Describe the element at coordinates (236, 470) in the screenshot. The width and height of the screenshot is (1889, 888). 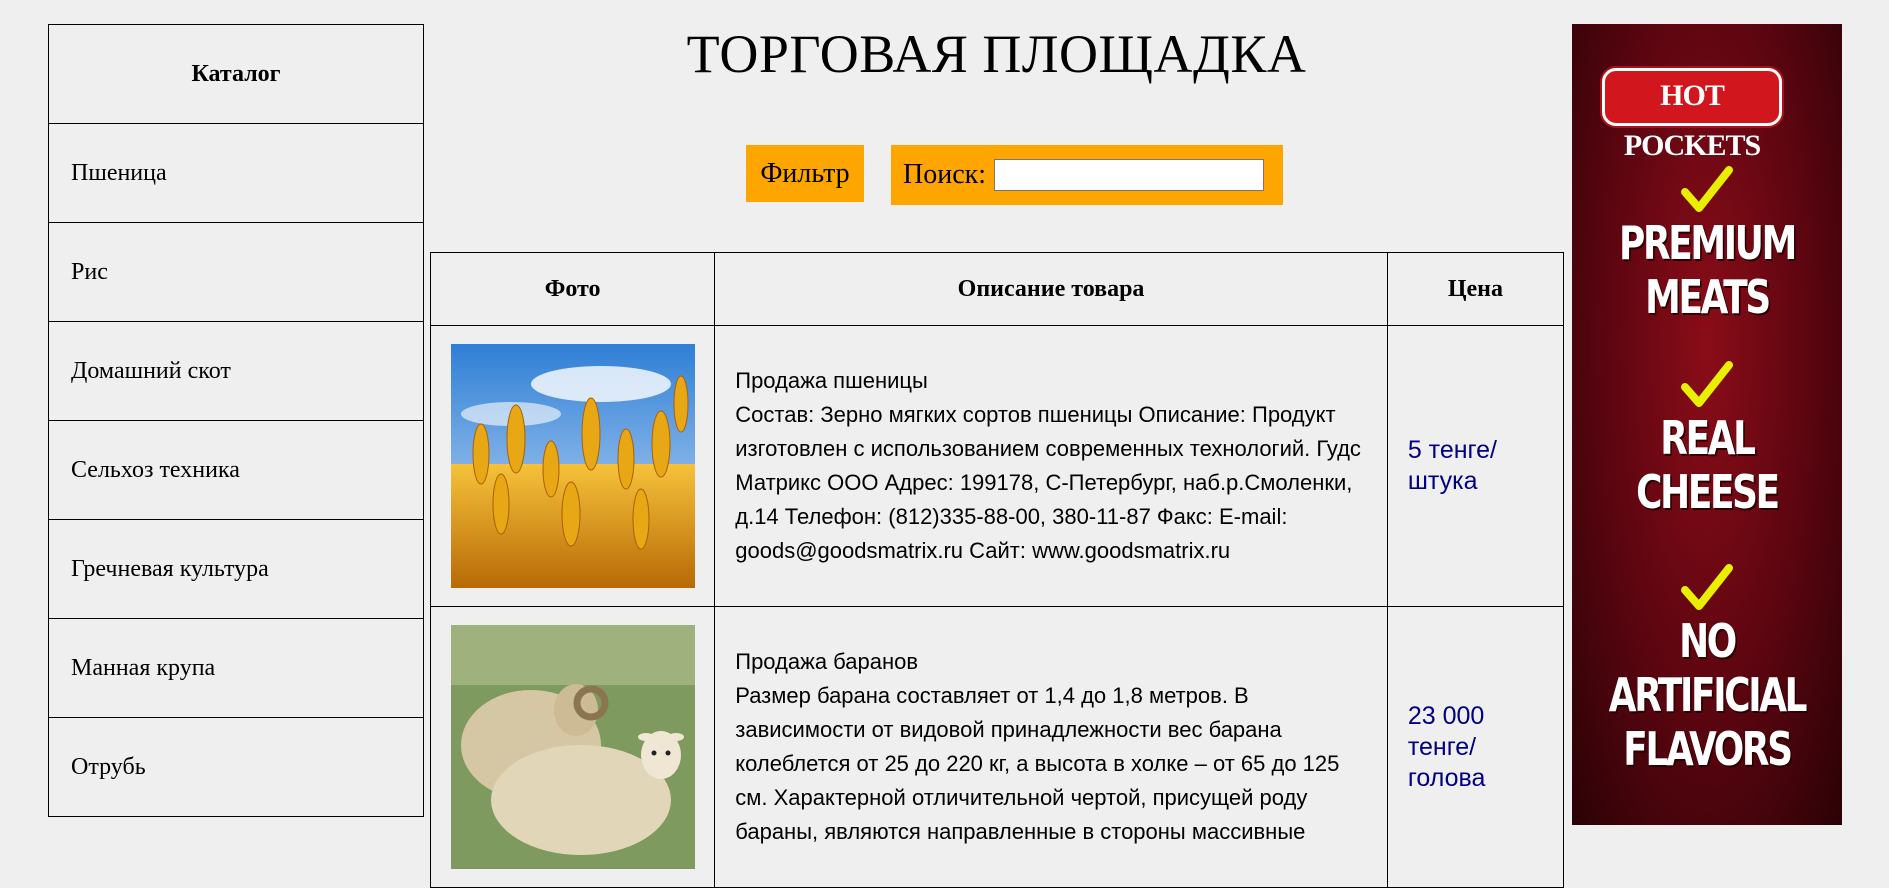
I see `catalog-item-farm-machinery: Сельхоз техника` at that location.